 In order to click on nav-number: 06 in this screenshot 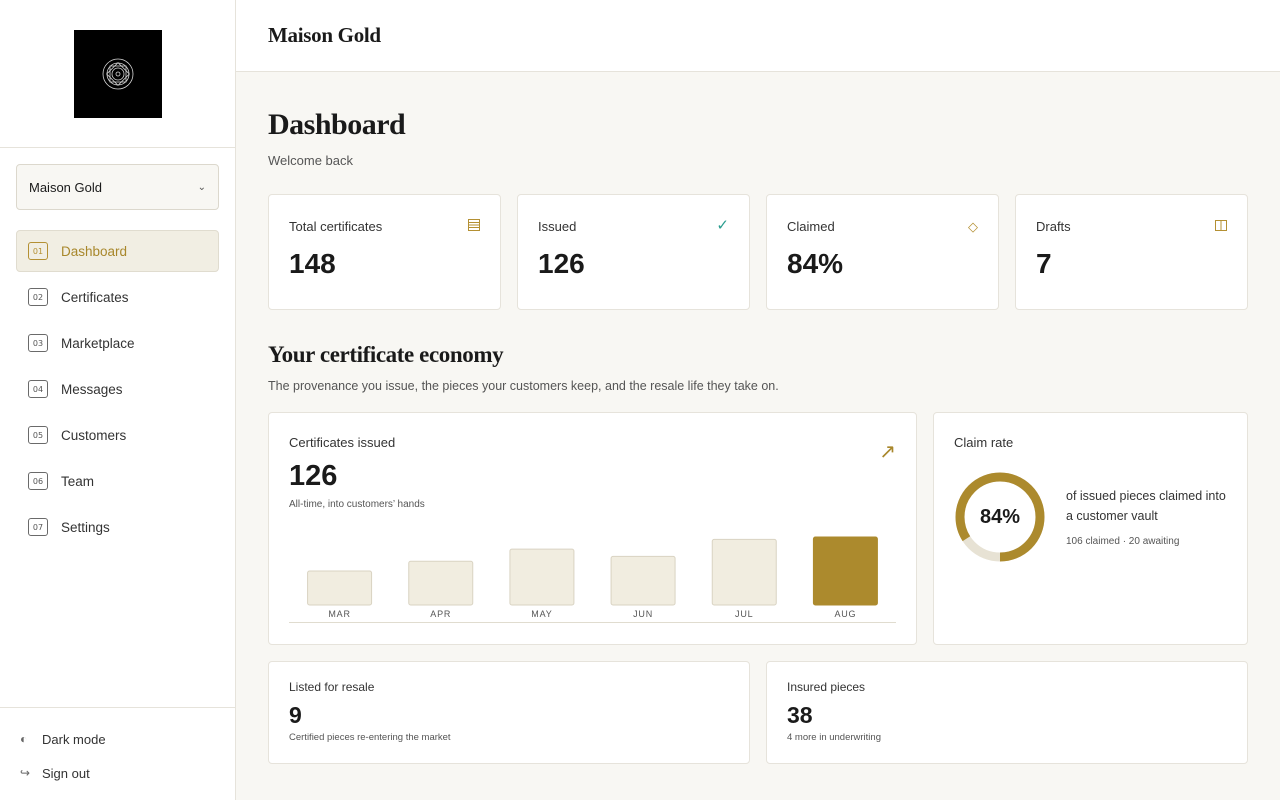, I will do `click(38, 481)`.